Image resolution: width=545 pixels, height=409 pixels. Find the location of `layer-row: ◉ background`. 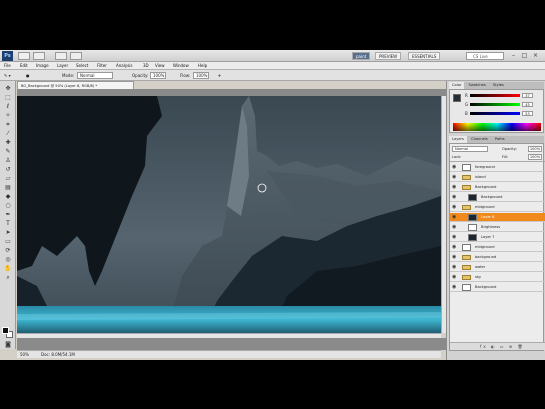

layer-row: ◉ background is located at coordinates (497, 257).